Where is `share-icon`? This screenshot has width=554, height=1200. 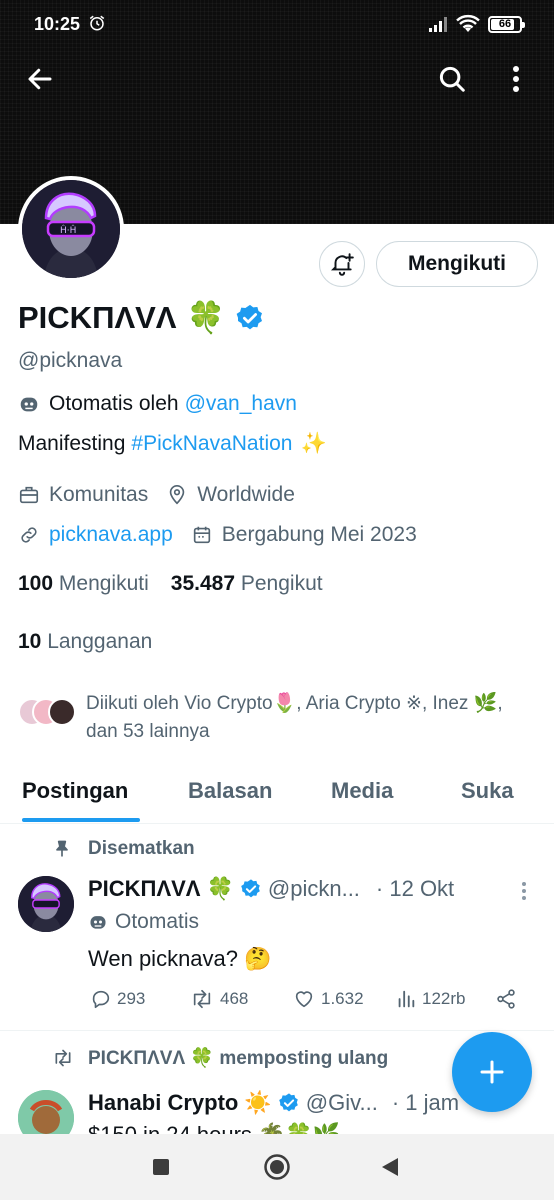
share-icon is located at coordinates (506, 999).